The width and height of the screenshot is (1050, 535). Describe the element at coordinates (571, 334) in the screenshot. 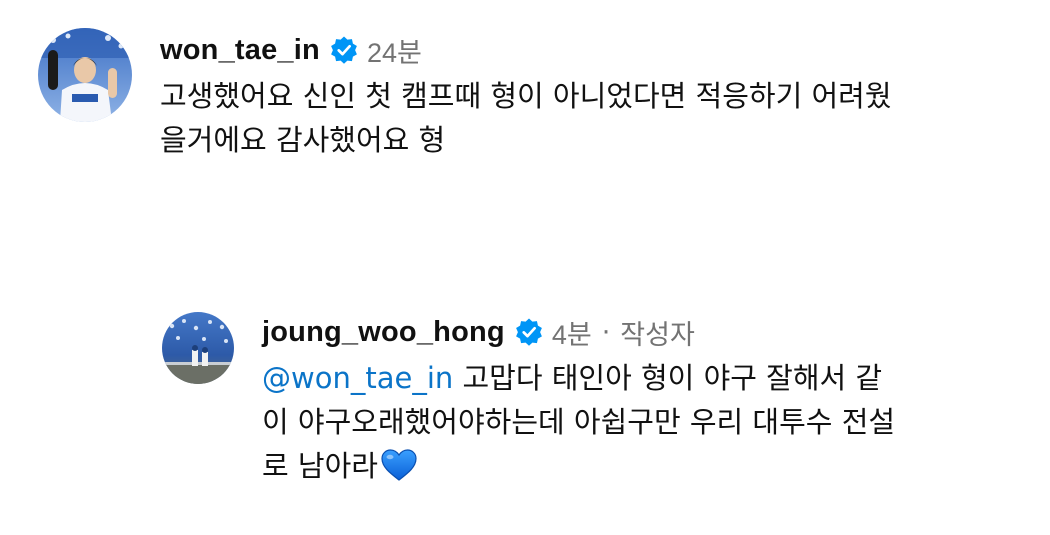

I see `timestamp: 4분` at that location.